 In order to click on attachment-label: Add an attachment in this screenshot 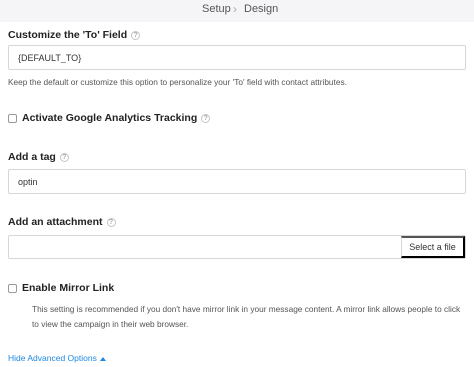, I will do `click(55, 222)`.